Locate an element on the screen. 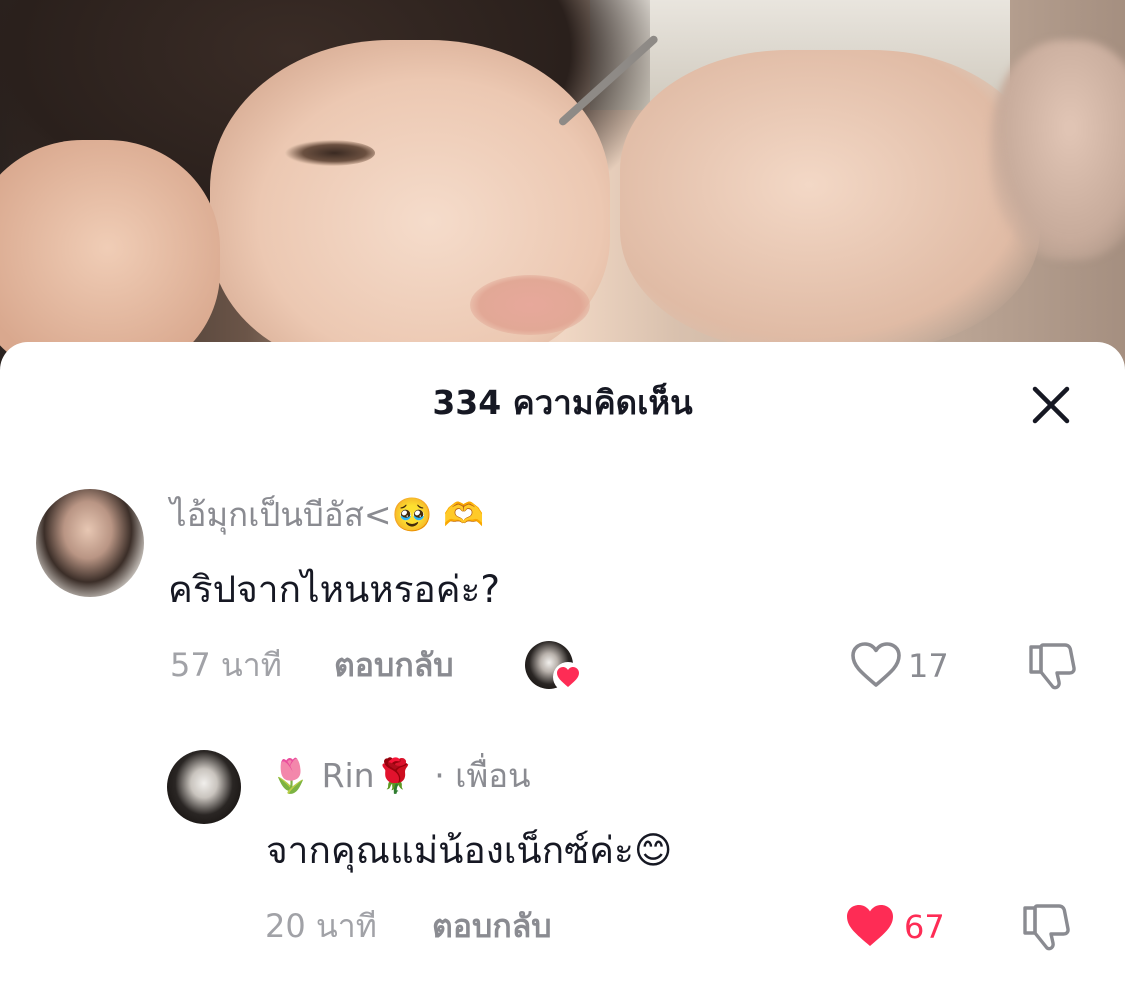  reply-timestamp: 20 นาที is located at coordinates (321, 926).